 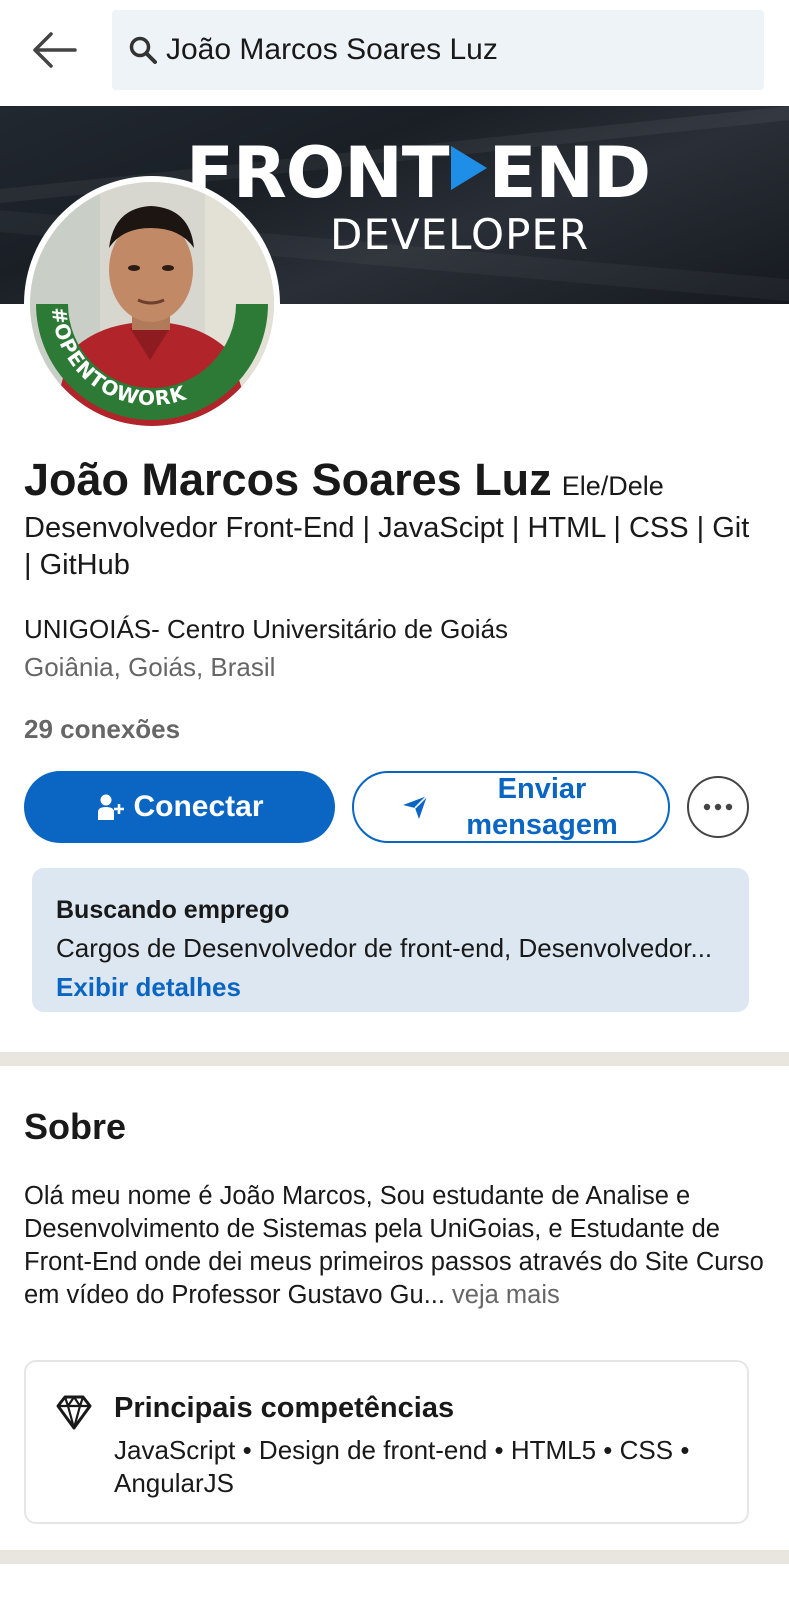 I want to click on send-message-label: Enviar mensagem, so click(x=542, y=807).